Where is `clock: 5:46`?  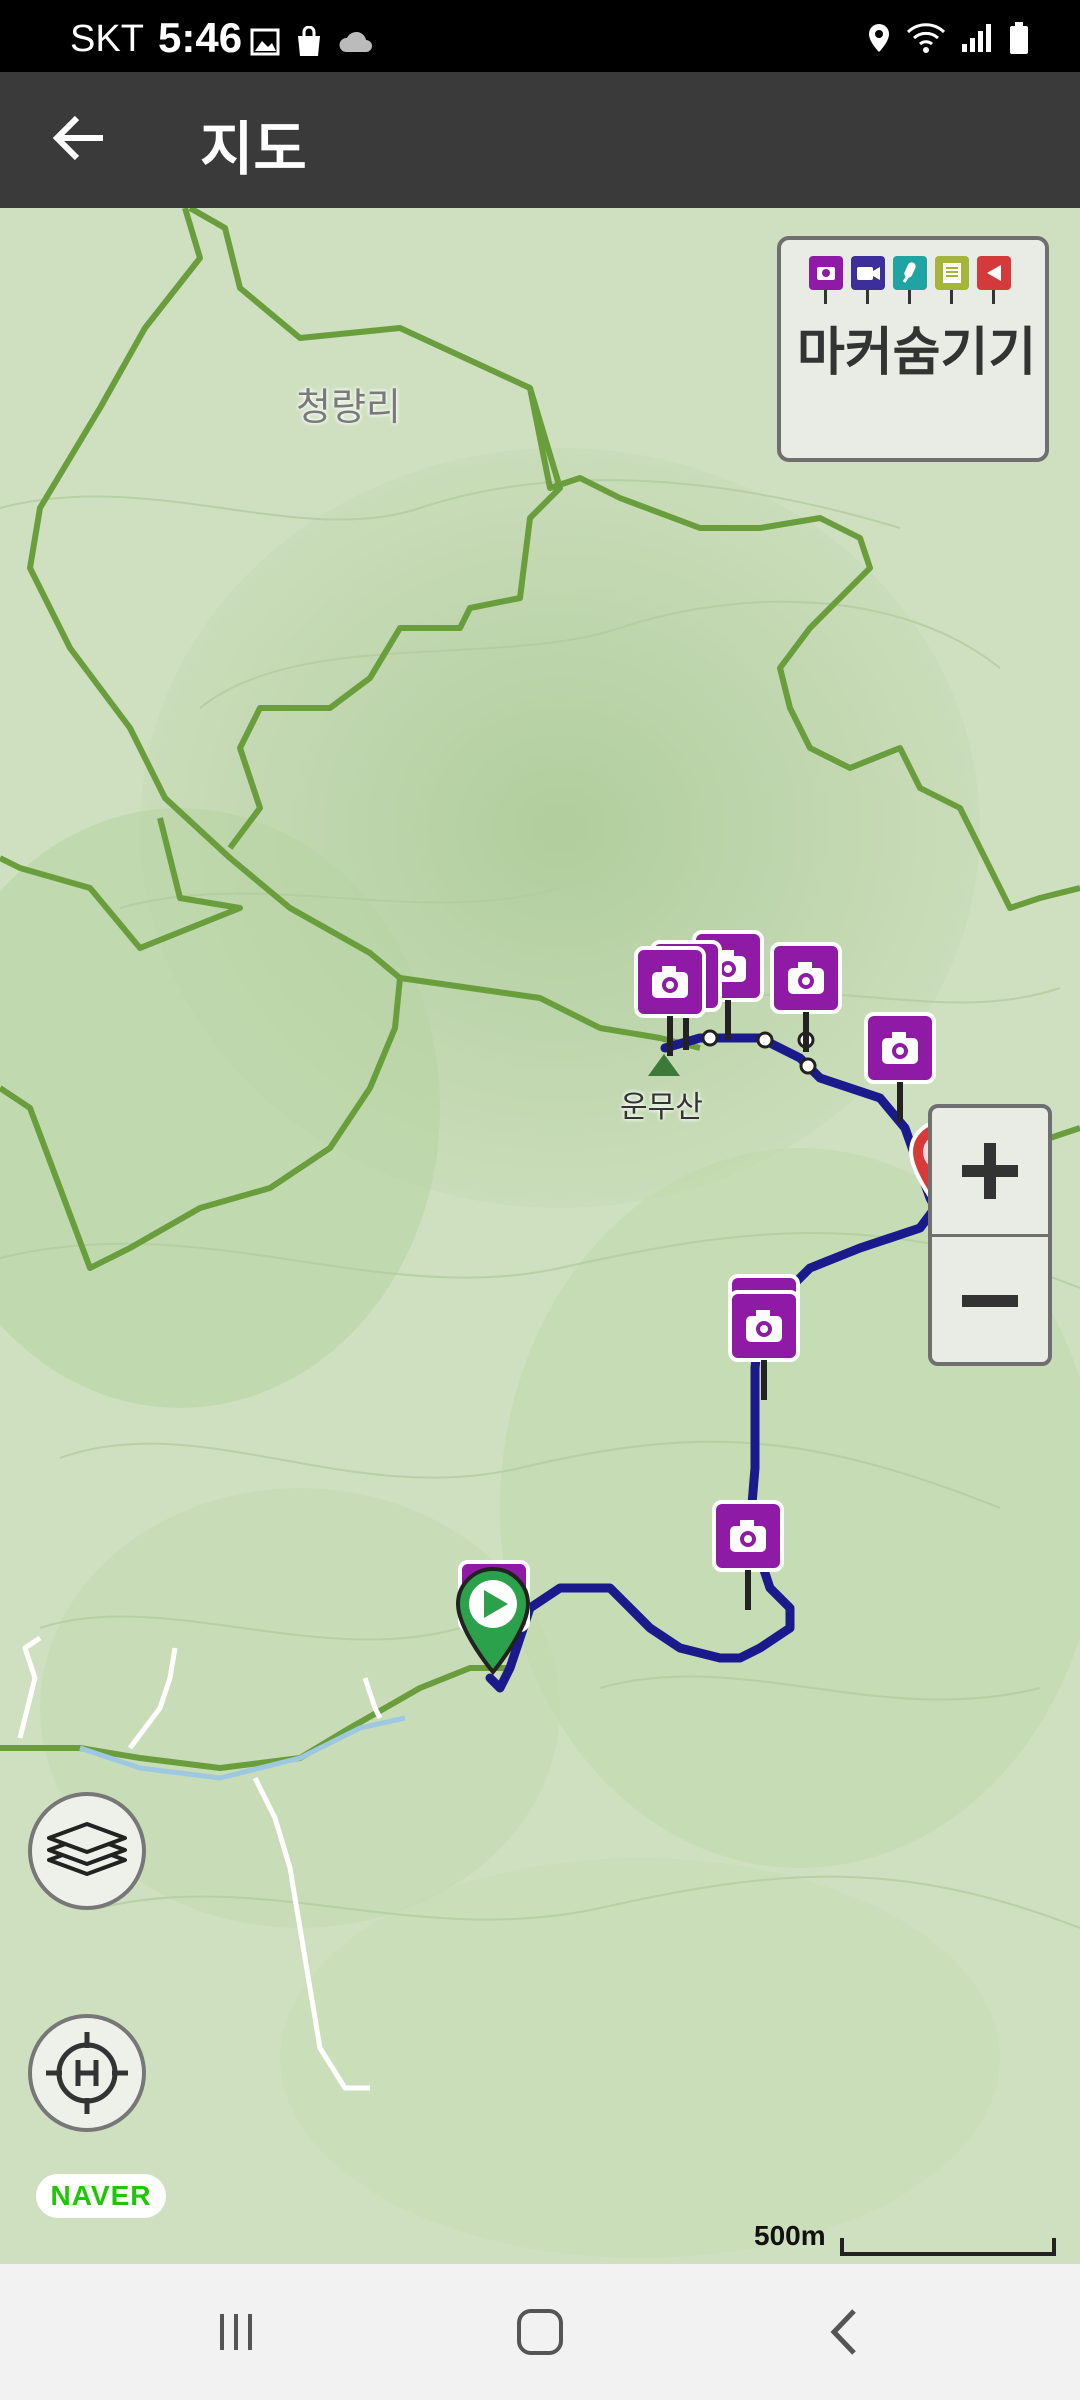 clock: 5:46 is located at coordinates (200, 37).